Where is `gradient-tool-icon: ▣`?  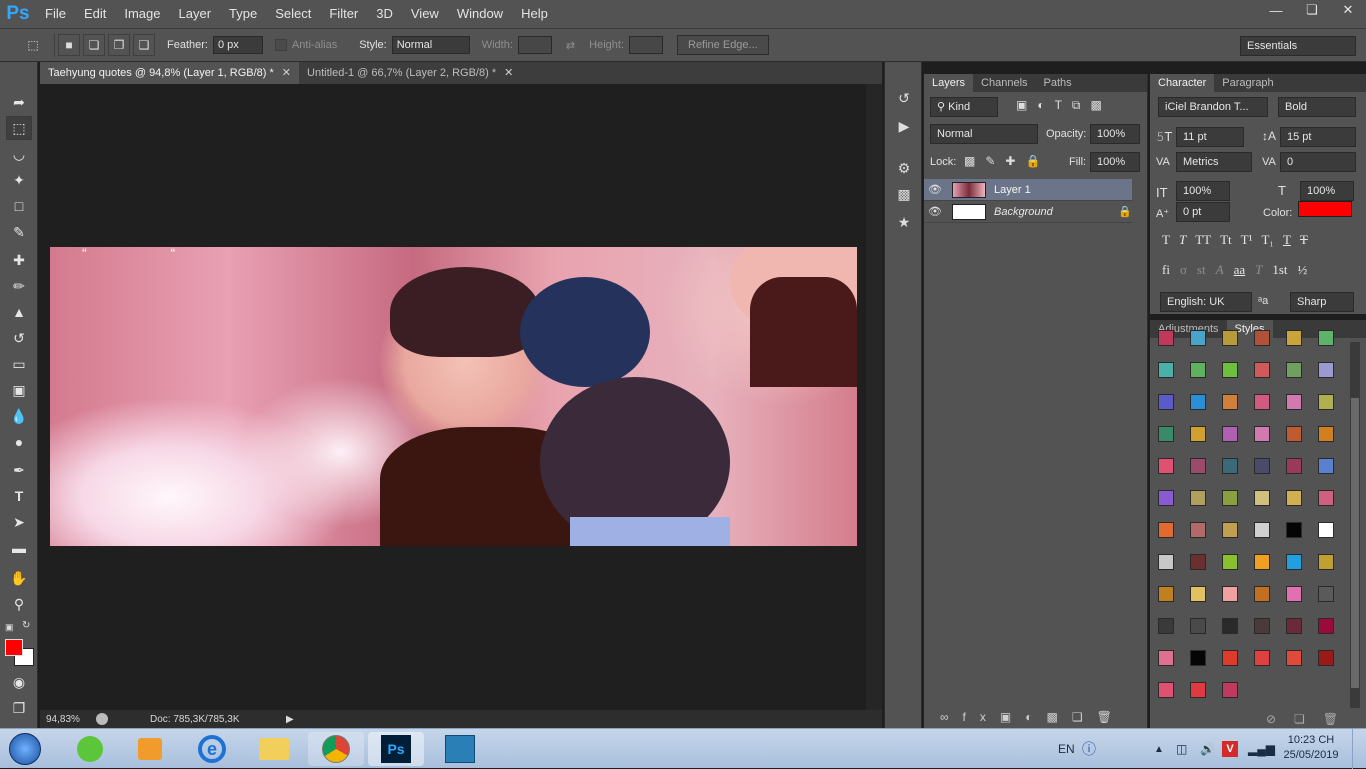 gradient-tool-icon: ▣ is located at coordinates (19, 390).